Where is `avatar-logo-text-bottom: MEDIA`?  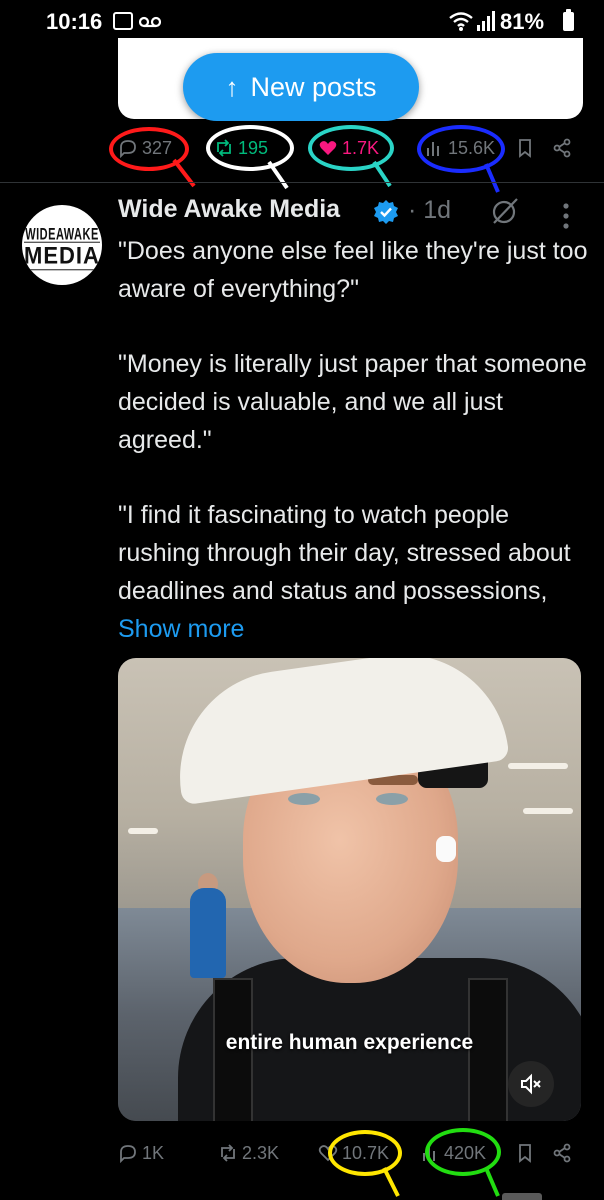 avatar-logo-text-bottom: MEDIA is located at coordinates (62, 256).